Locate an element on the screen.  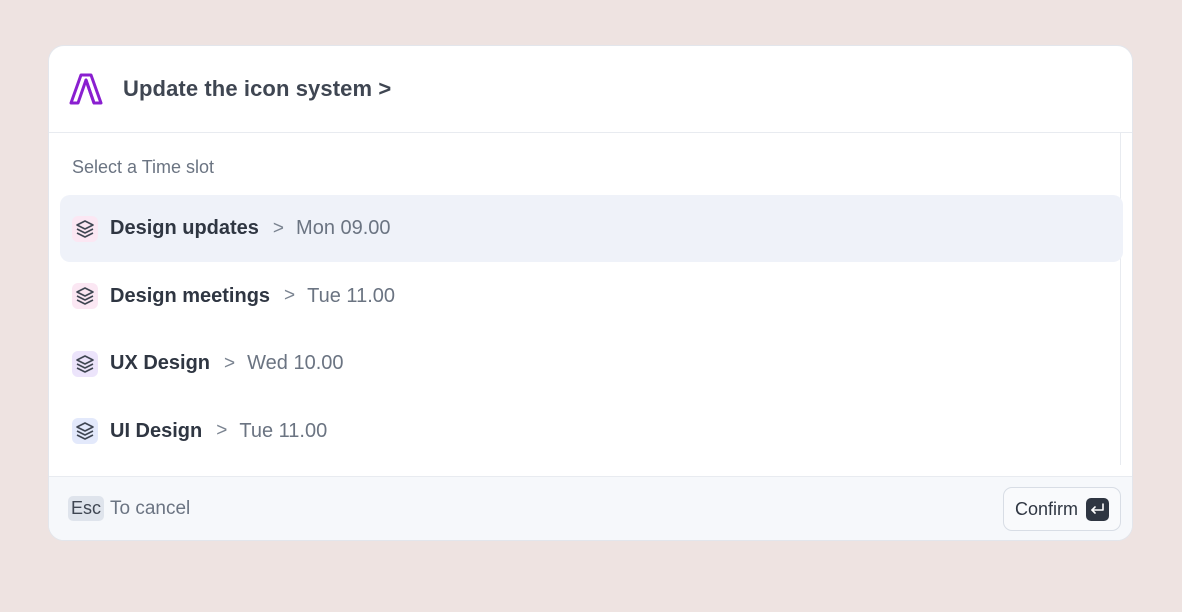
list-item-ux-design: UX Design > Wed 10.00 is located at coordinates (591, 363).